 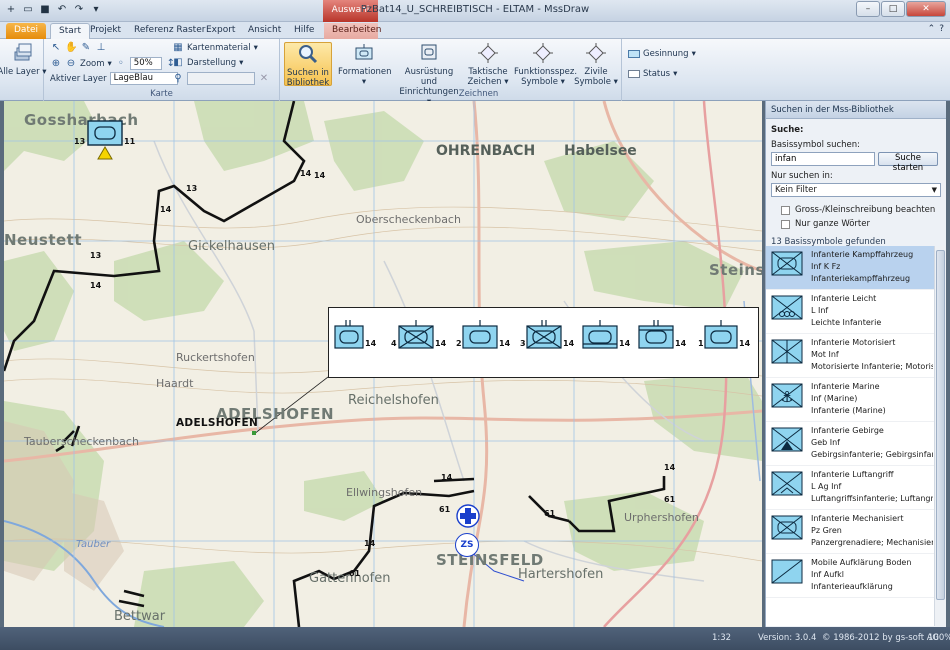 What do you see at coordinates (220, 31) in the screenshot?
I see `tab-export: Export` at bounding box center [220, 31].